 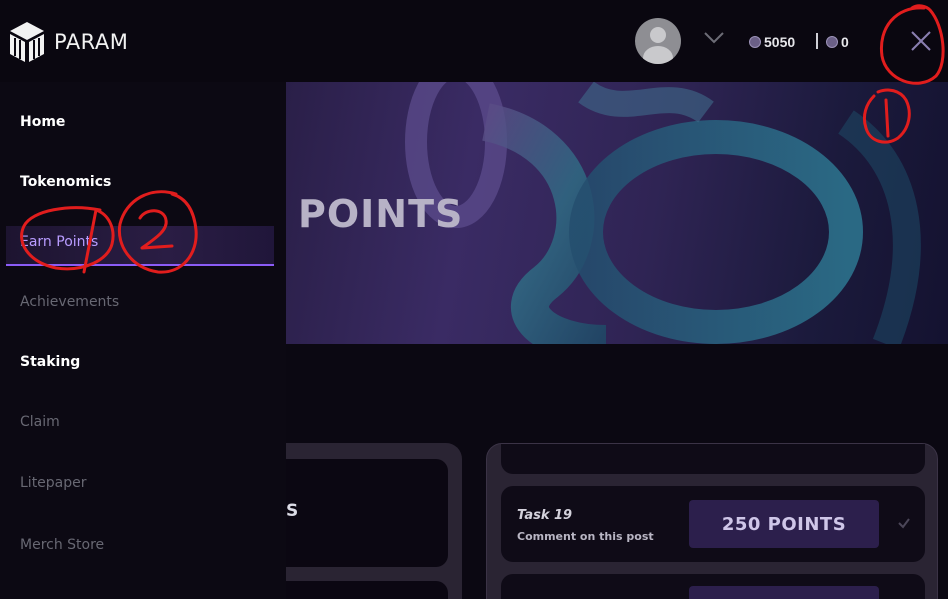 I want to click on stats-card-text: S, so click(x=292, y=511).